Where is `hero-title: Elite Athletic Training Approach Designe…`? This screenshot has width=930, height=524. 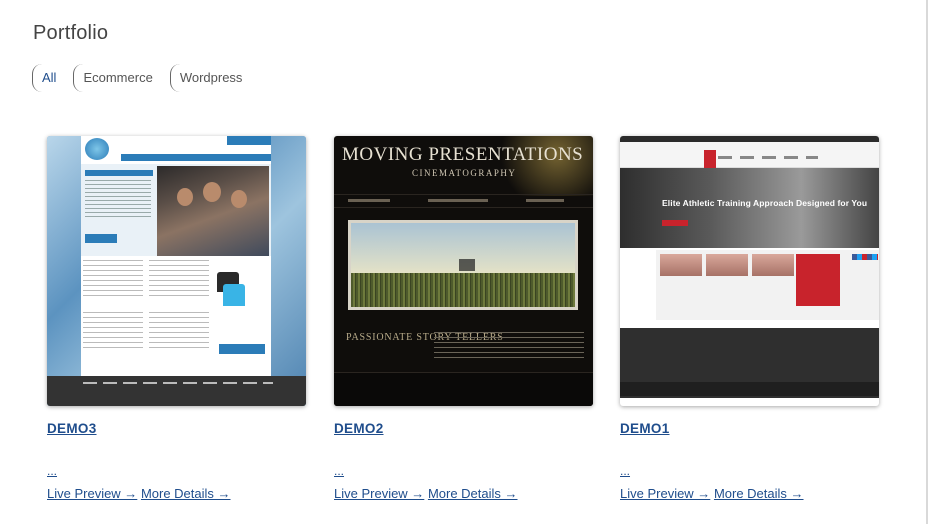
hero-title: Elite Athletic Training Approach Designe… is located at coordinates (765, 203).